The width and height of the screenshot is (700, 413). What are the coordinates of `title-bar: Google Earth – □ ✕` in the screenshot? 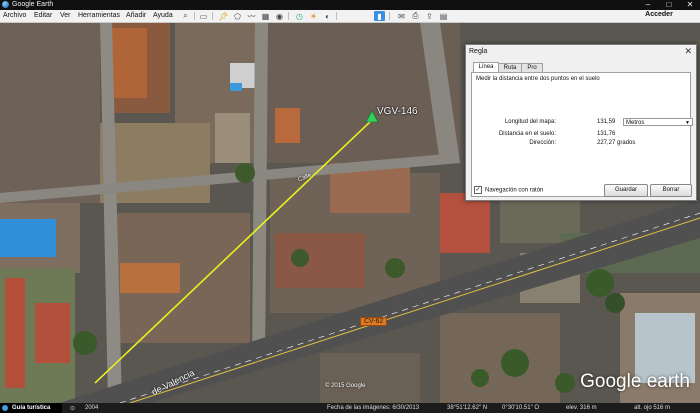 It's located at (350, 5).